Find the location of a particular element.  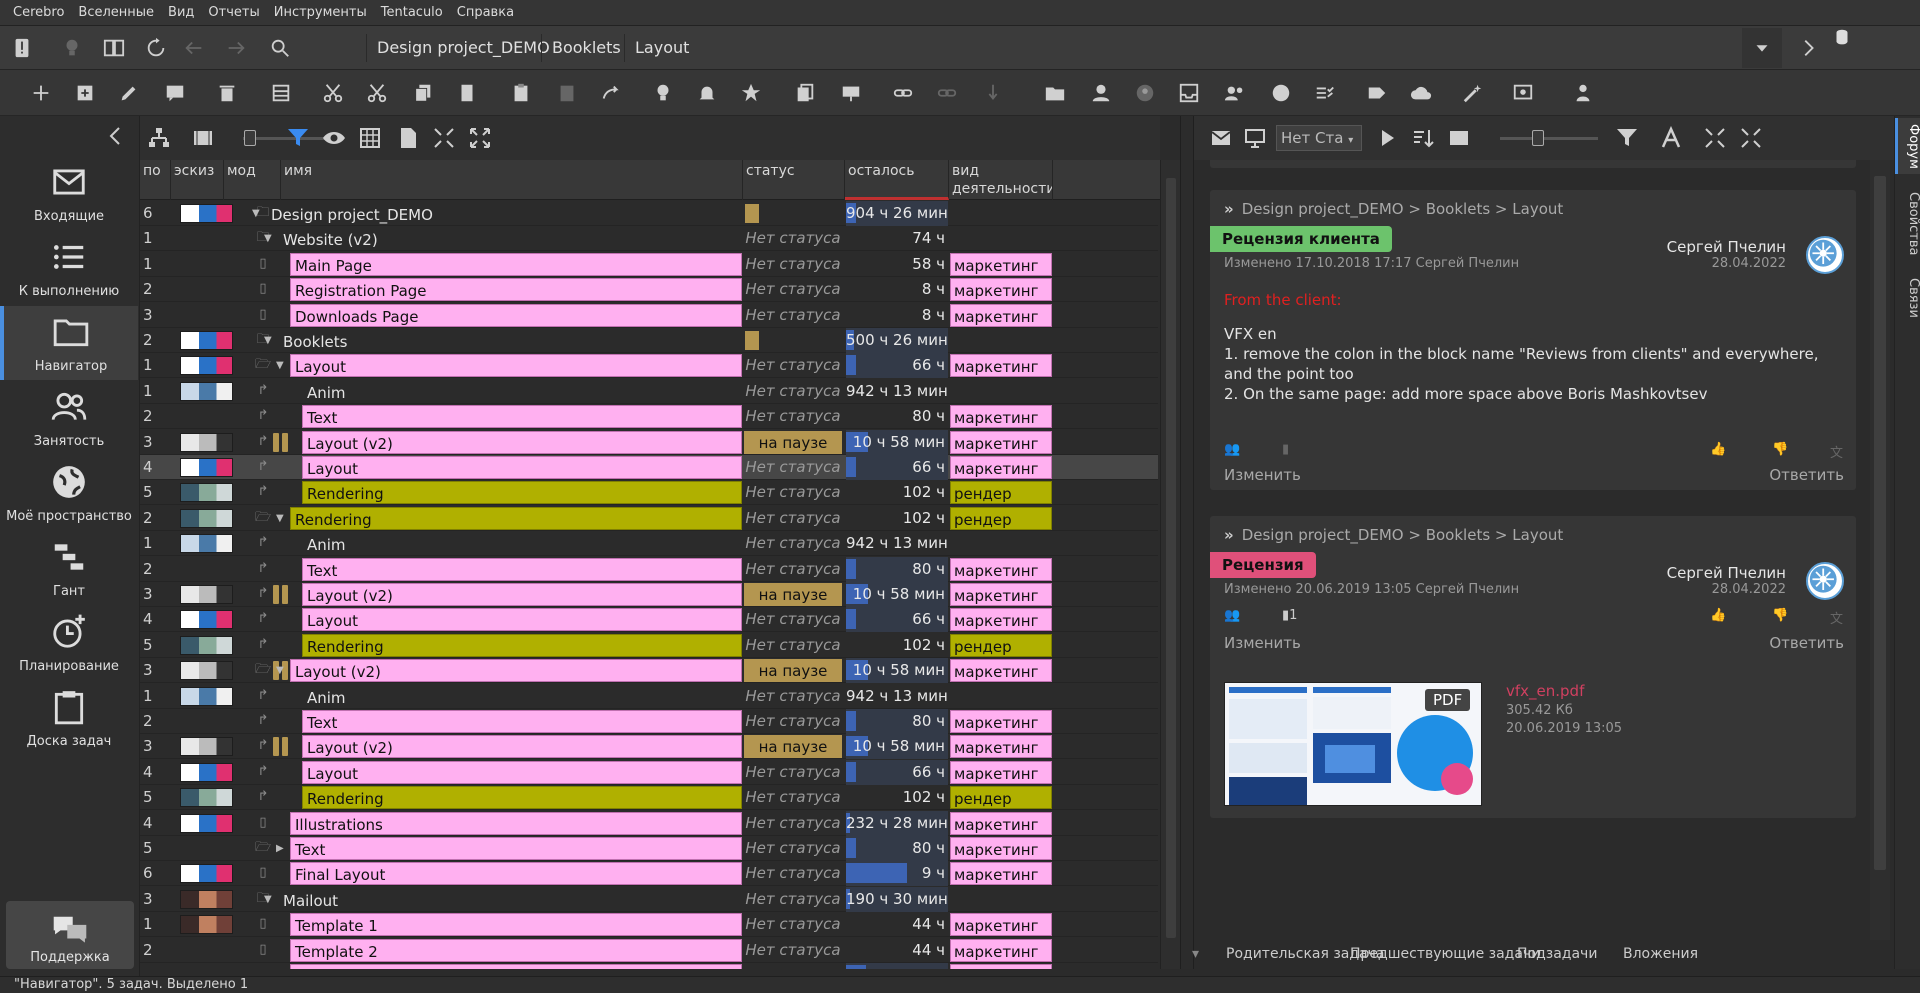

play-icon is located at coordinates (1387, 138).